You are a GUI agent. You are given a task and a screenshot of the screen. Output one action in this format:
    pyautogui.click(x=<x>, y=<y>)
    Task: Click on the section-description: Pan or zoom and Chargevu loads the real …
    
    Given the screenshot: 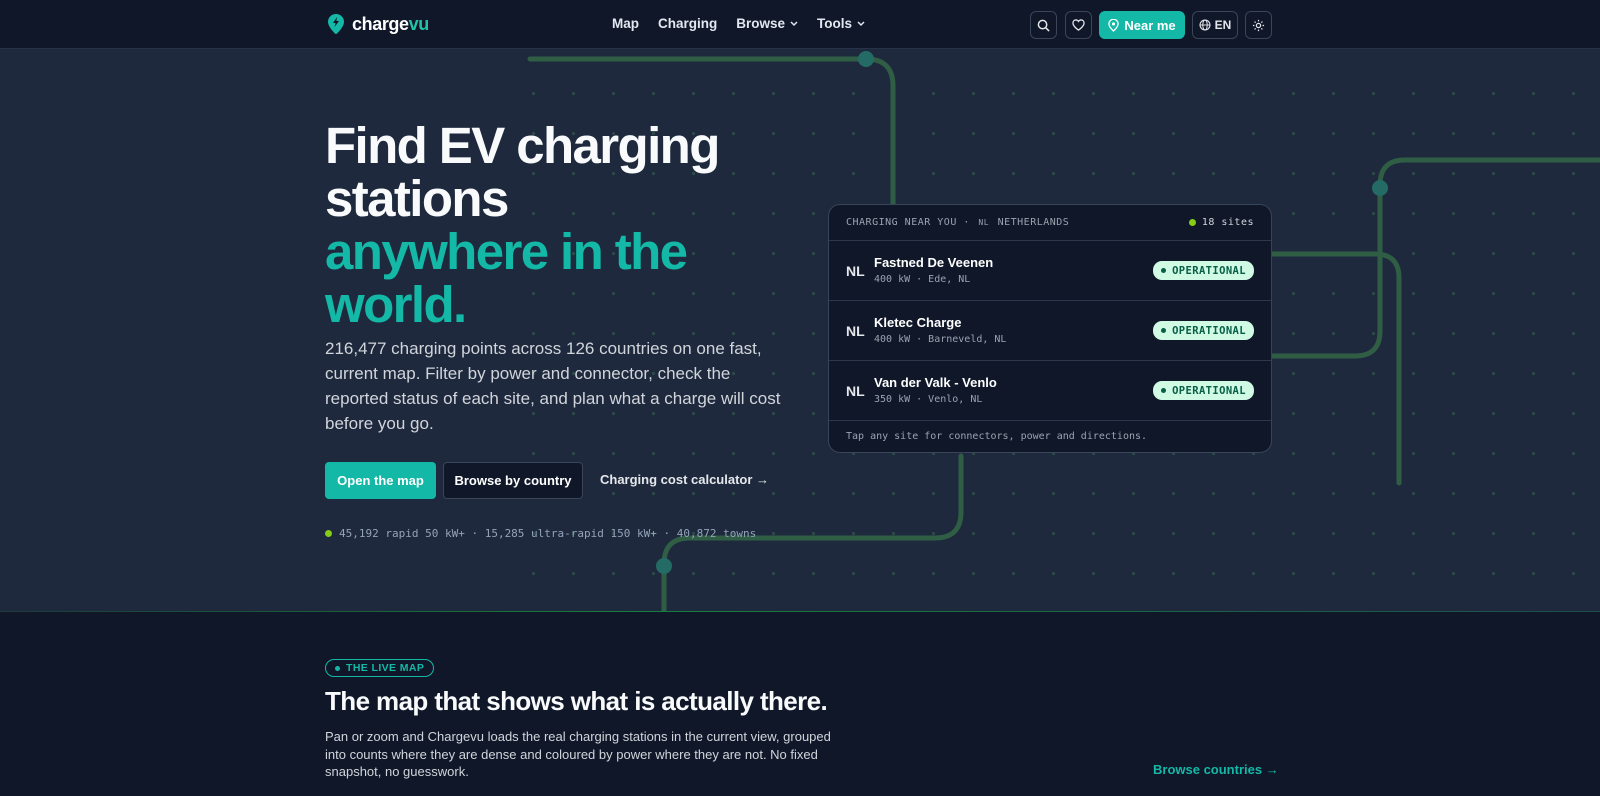 What is the action you would take?
    pyautogui.click(x=578, y=754)
    